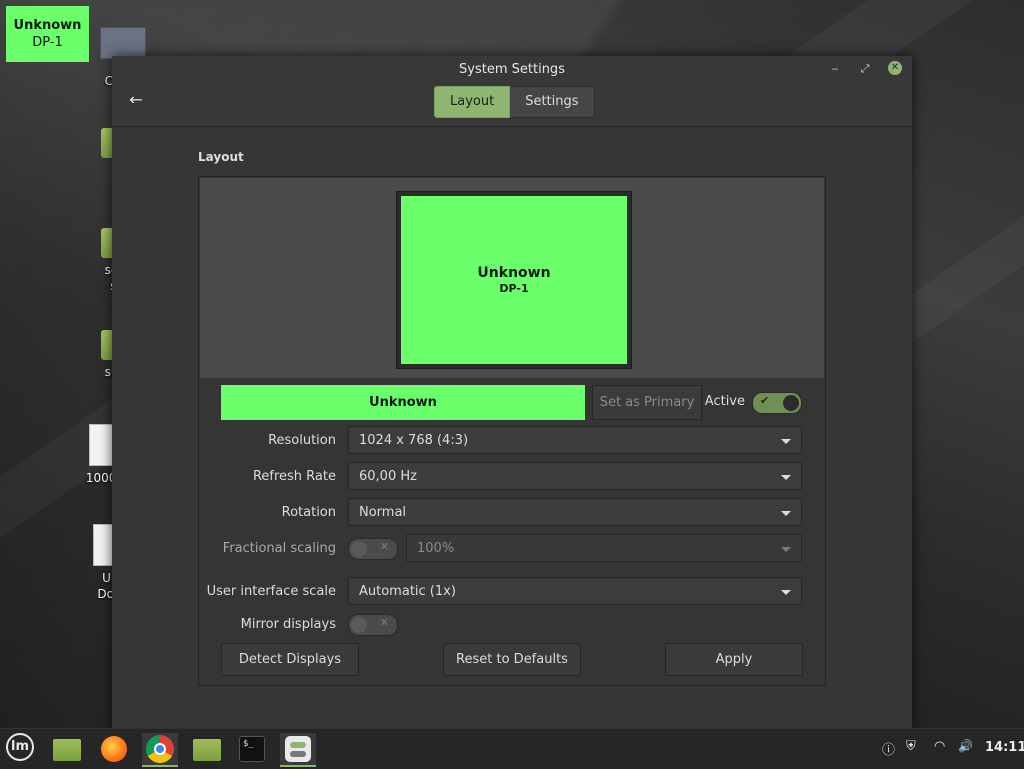  I want to click on active-toggle: ✔, so click(777, 403).